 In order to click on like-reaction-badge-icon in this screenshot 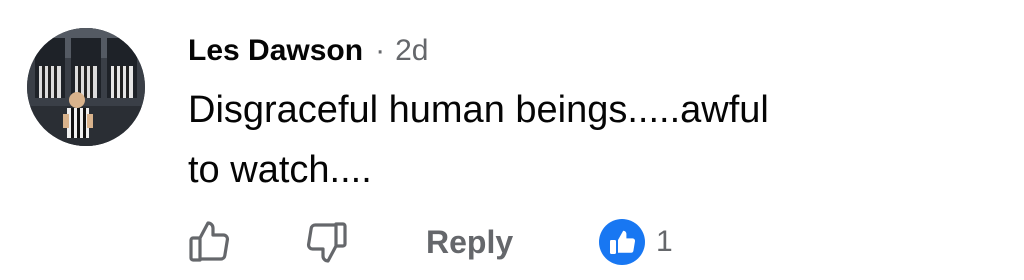, I will do `click(622, 242)`.